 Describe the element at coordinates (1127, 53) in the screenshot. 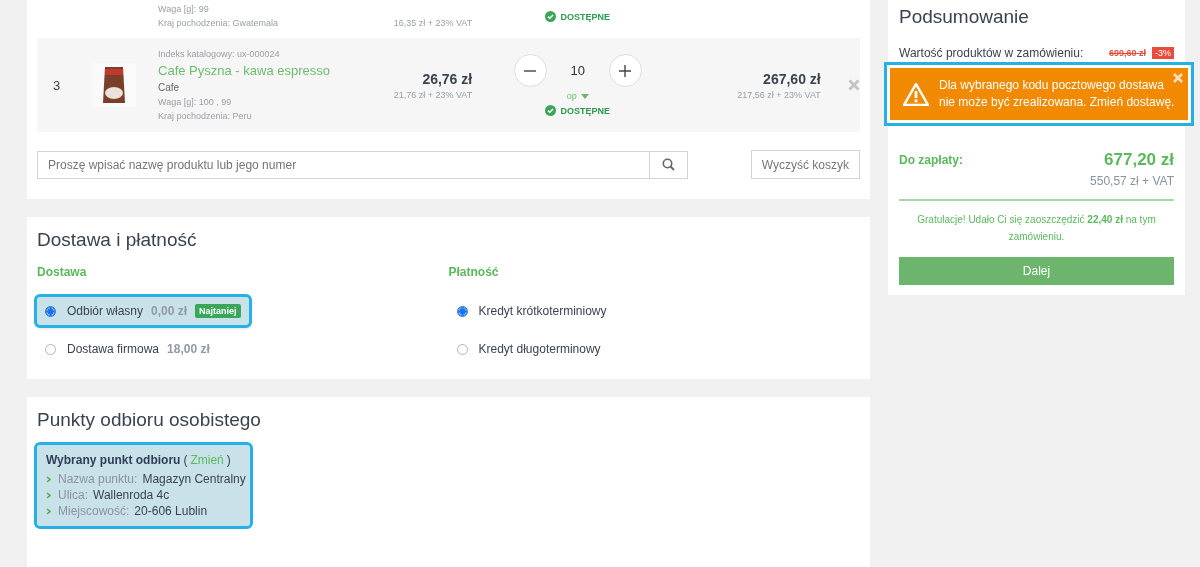

I see `old-price: 699,60 zł` at that location.